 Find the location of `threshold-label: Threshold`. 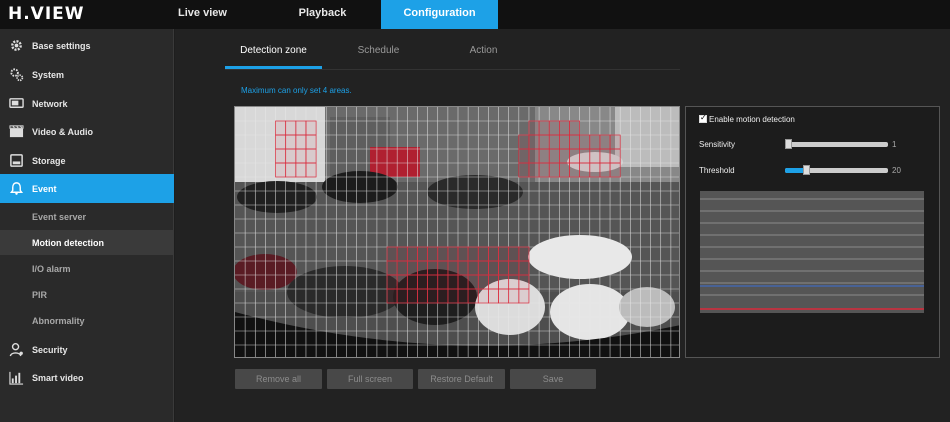

threshold-label: Threshold is located at coordinates (717, 170).